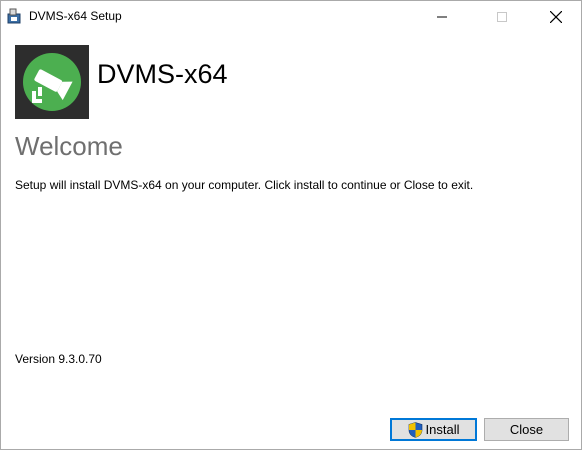 The height and width of the screenshot is (450, 582). I want to click on maximize-button, so click(502, 16).